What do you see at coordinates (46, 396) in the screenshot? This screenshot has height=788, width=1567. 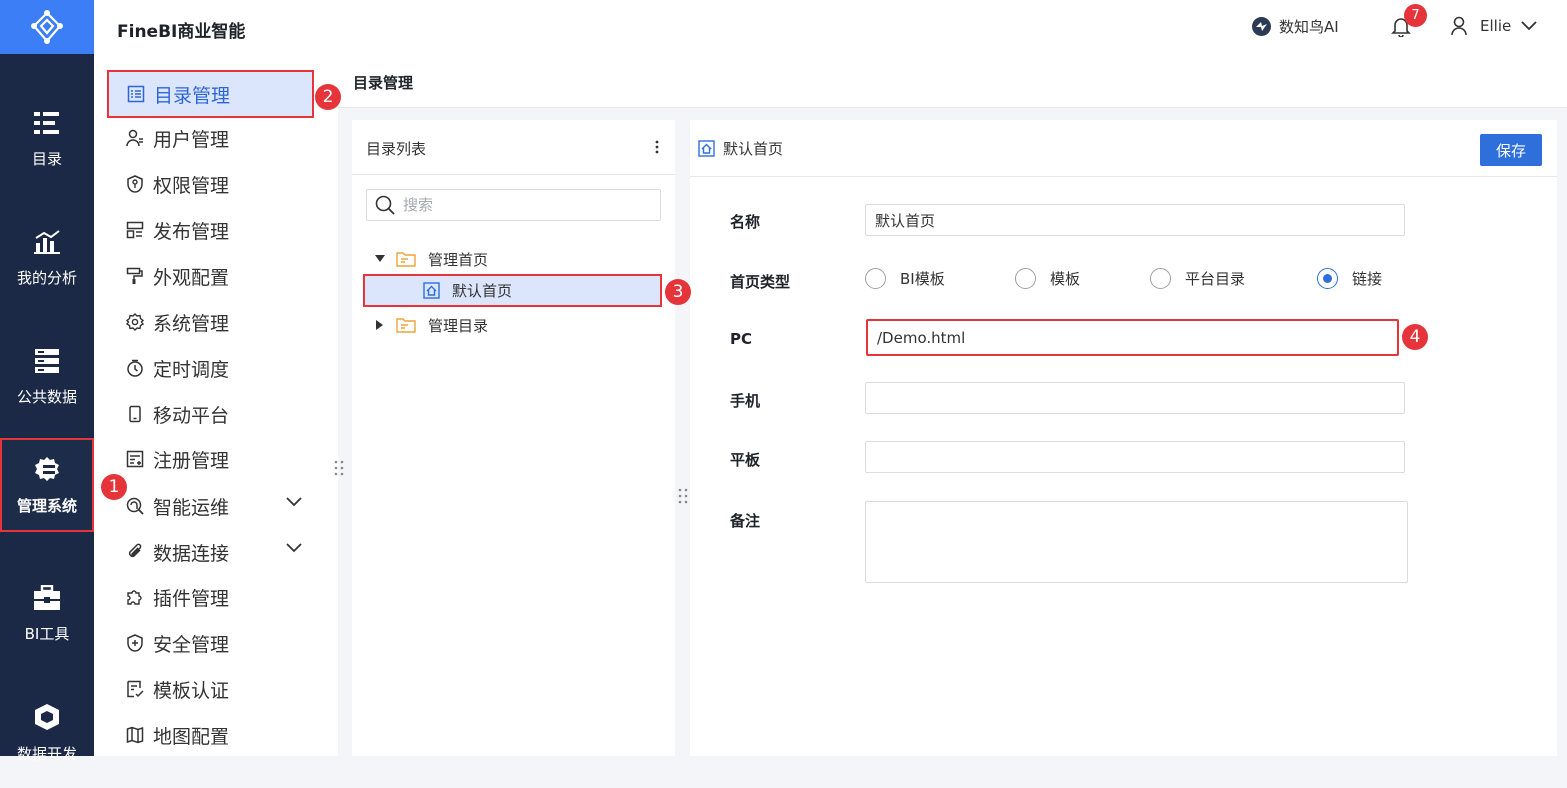 I see `rail-item-label: 公共数据` at bounding box center [46, 396].